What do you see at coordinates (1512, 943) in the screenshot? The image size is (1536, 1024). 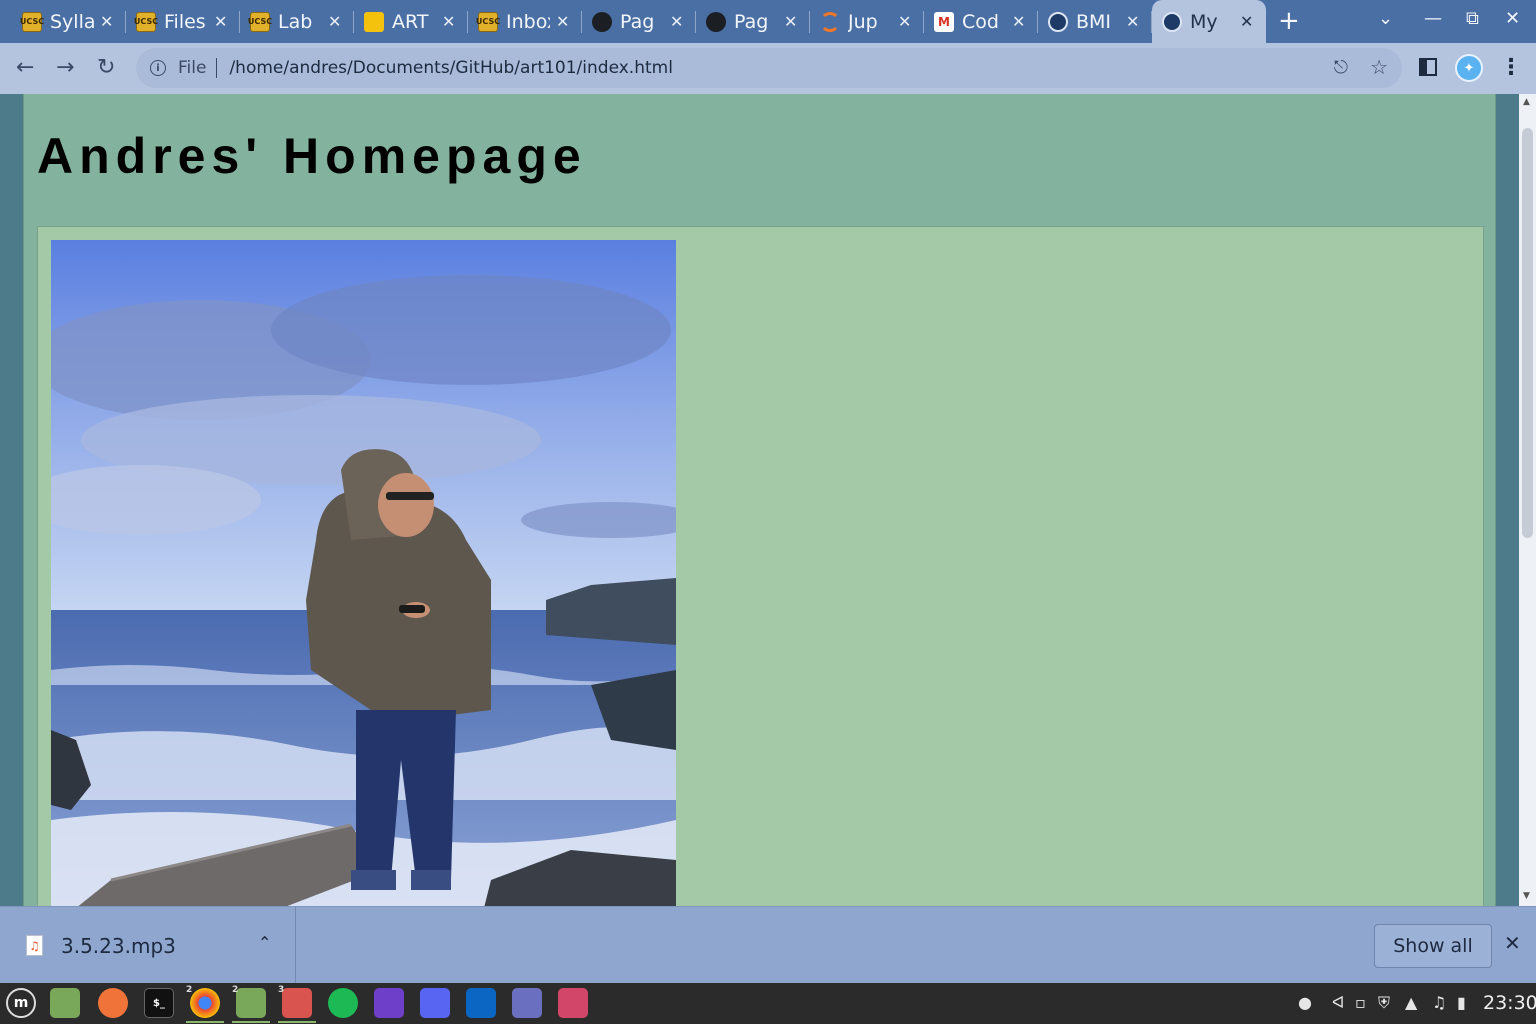 I see `close-shelf-icon: ✕` at bounding box center [1512, 943].